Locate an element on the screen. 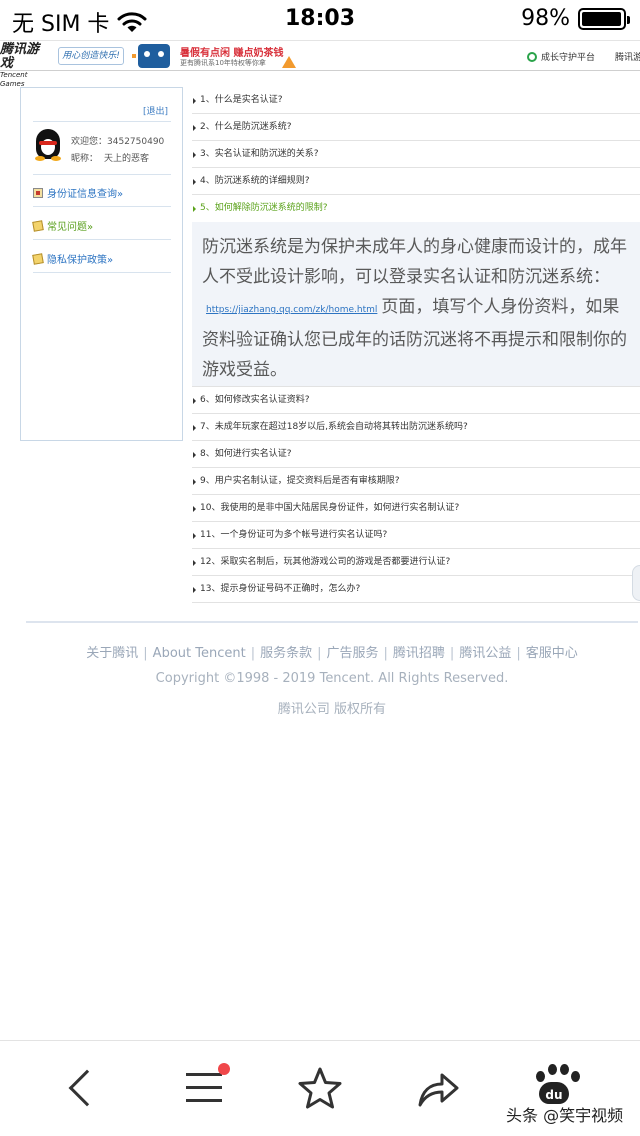  sidebar-item-privacy: 隐私保护政策» is located at coordinates (73, 258).